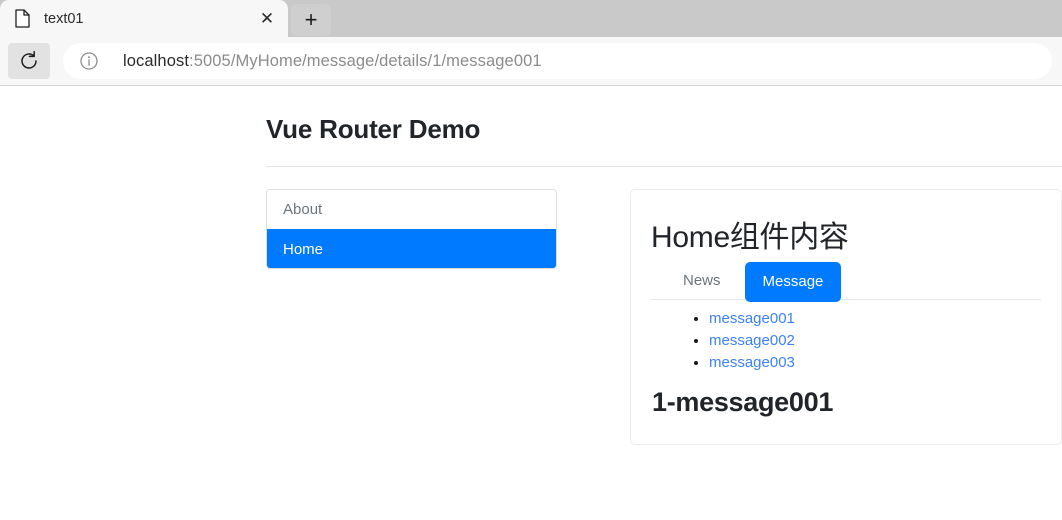 The width and height of the screenshot is (1062, 520). Describe the element at coordinates (412, 317) in the screenshot. I see `left-column: About Home` at that location.